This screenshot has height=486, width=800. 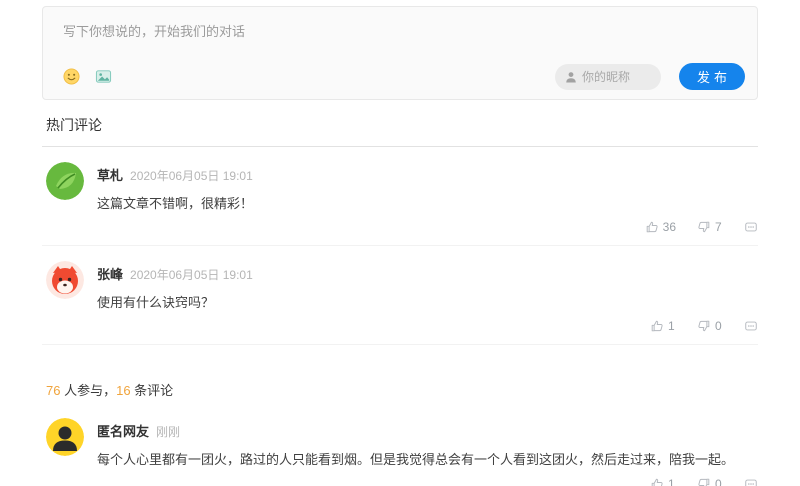 I want to click on comment-actions: 36 7, so click(x=427, y=227).